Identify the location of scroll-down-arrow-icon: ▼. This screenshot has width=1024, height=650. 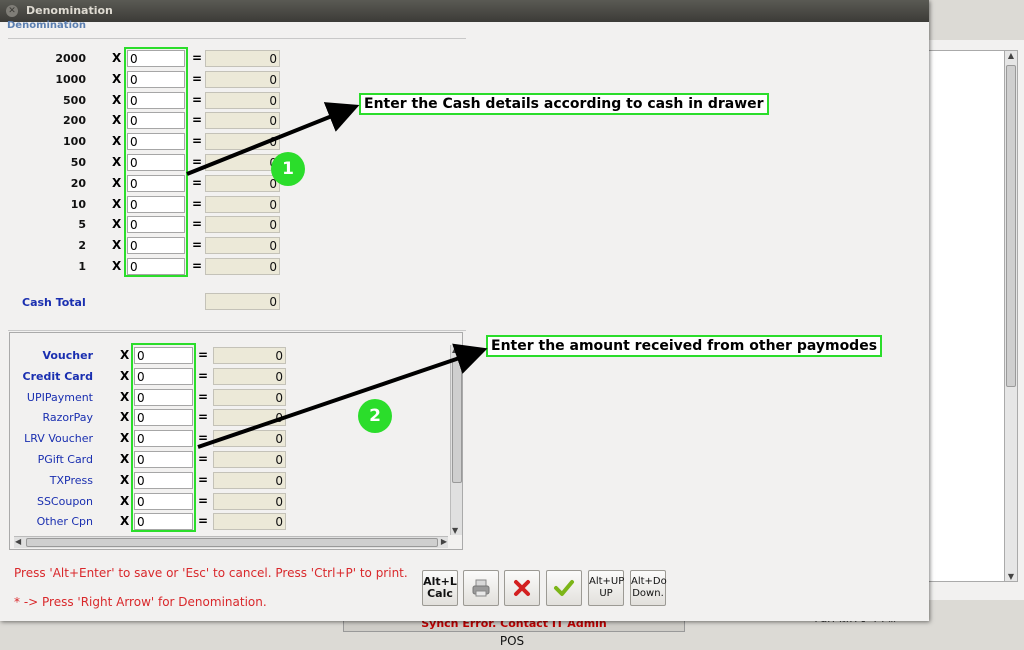
(1011, 576).